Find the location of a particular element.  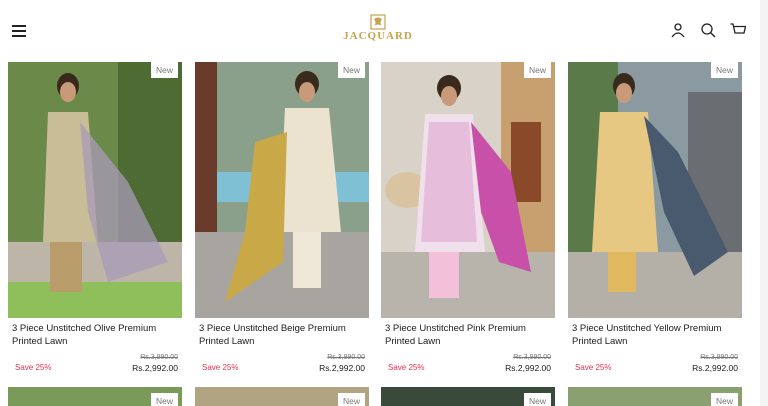

brand-logo: JACQUARD is located at coordinates (378, 31).